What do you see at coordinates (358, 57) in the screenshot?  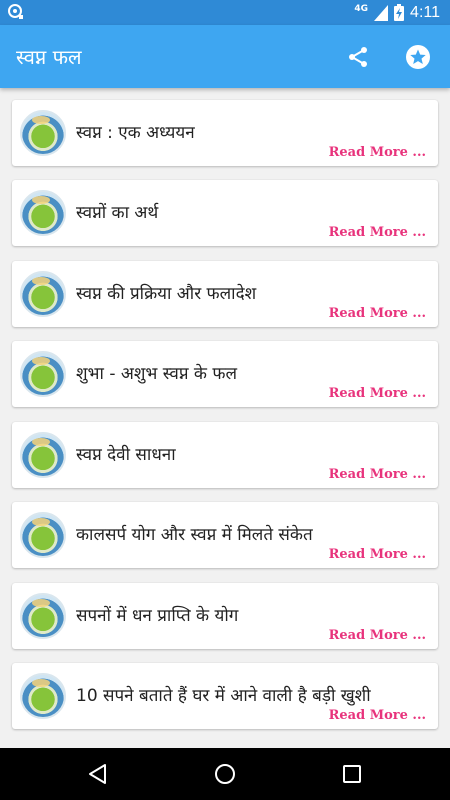 I see `share-icon` at bounding box center [358, 57].